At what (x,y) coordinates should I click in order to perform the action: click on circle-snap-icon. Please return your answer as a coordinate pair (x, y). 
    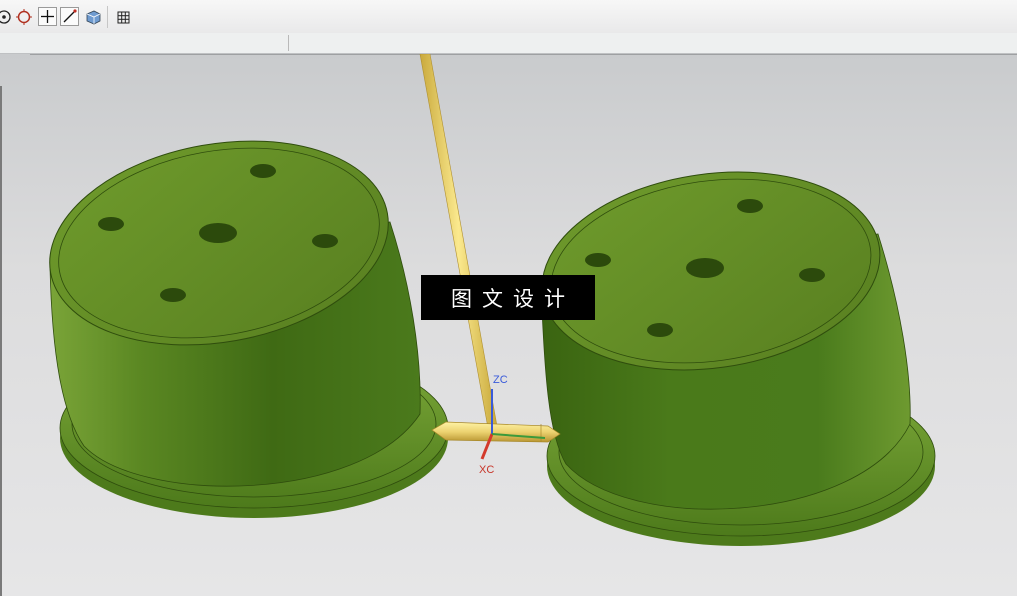
    Looking at the image, I should click on (23, 16).